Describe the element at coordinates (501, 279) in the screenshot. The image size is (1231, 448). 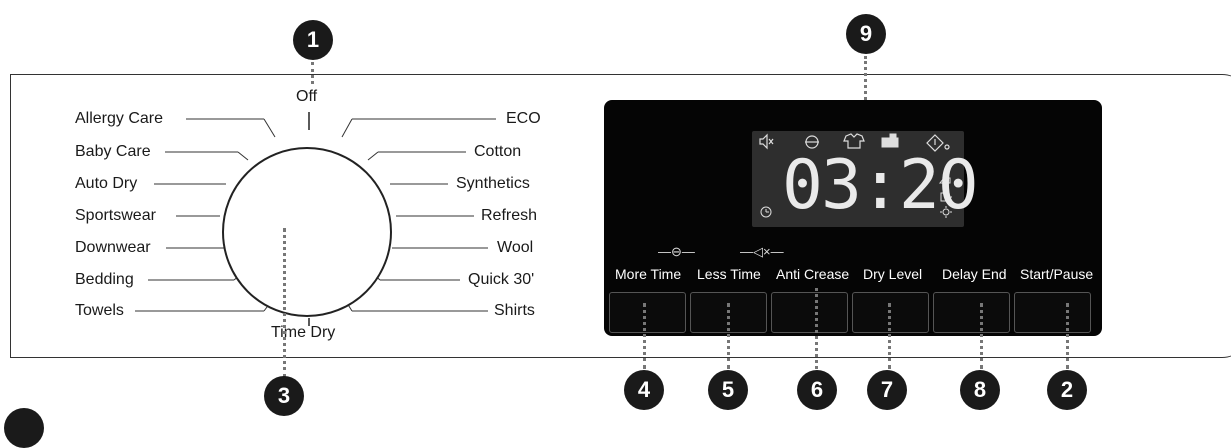
I see `program-quick-30: Quick 30'` at that location.